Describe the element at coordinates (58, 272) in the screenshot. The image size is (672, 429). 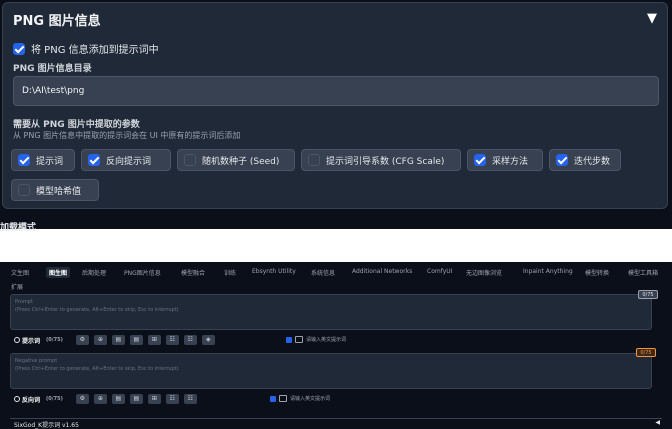
I see `tab-1: 图生图` at that location.